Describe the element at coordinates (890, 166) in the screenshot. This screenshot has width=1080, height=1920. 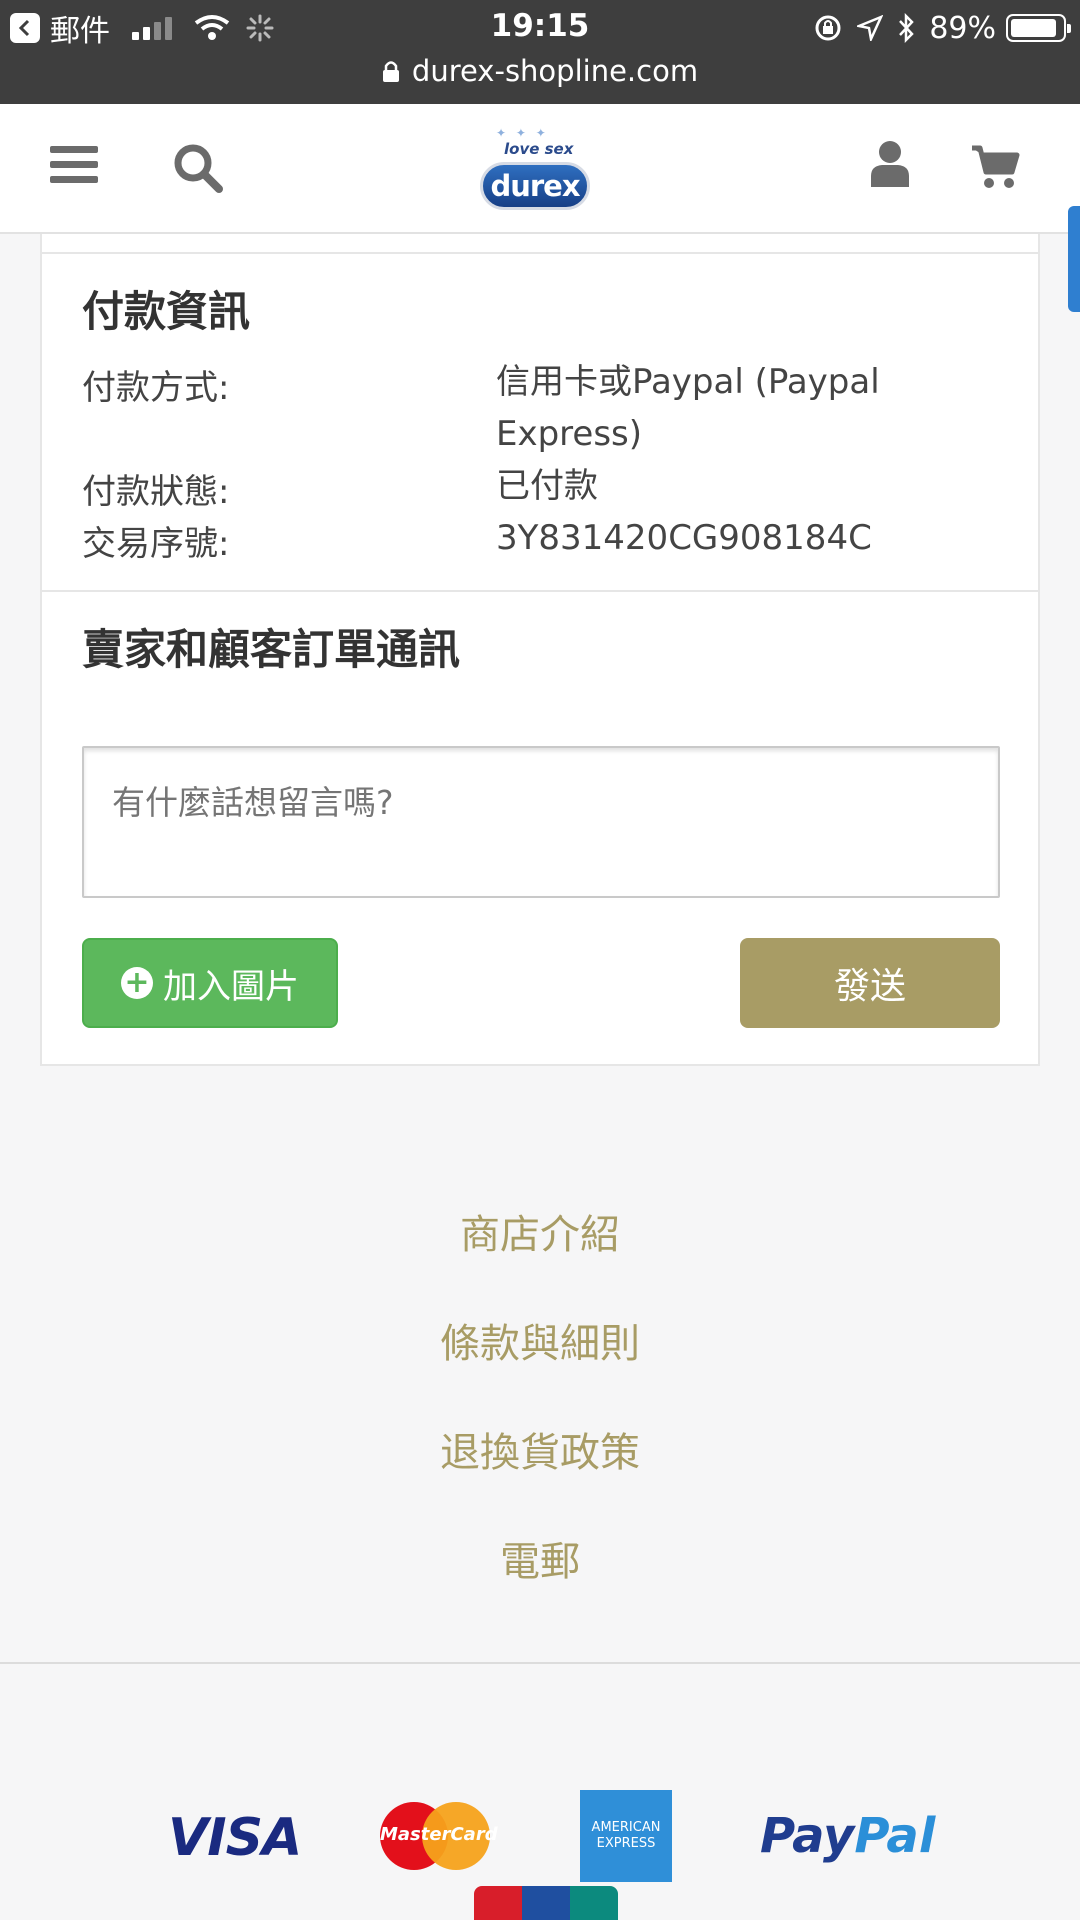
I see `account-icon` at that location.